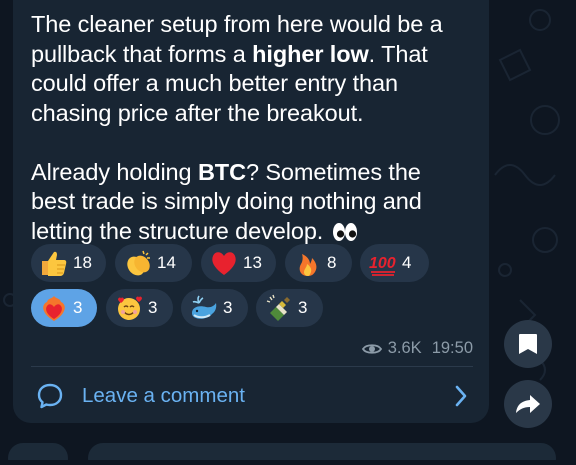 This screenshot has width=576, height=465. What do you see at coordinates (452, 348) in the screenshot?
I see `message-time: 19:50` at bounding box center [452, 348].